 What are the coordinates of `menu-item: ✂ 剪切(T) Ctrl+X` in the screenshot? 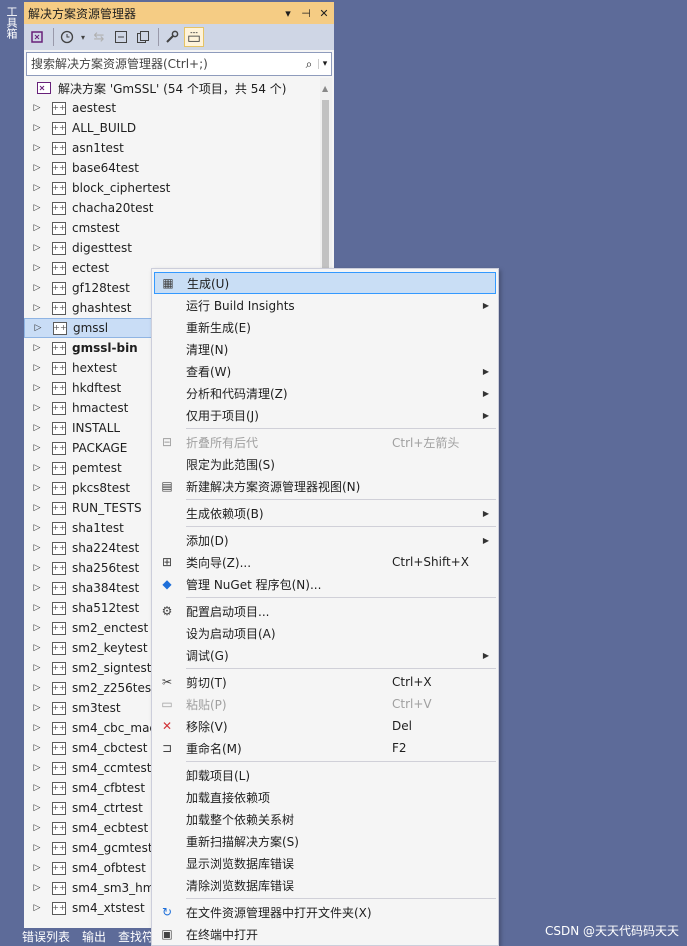 It's located at (325, 682).